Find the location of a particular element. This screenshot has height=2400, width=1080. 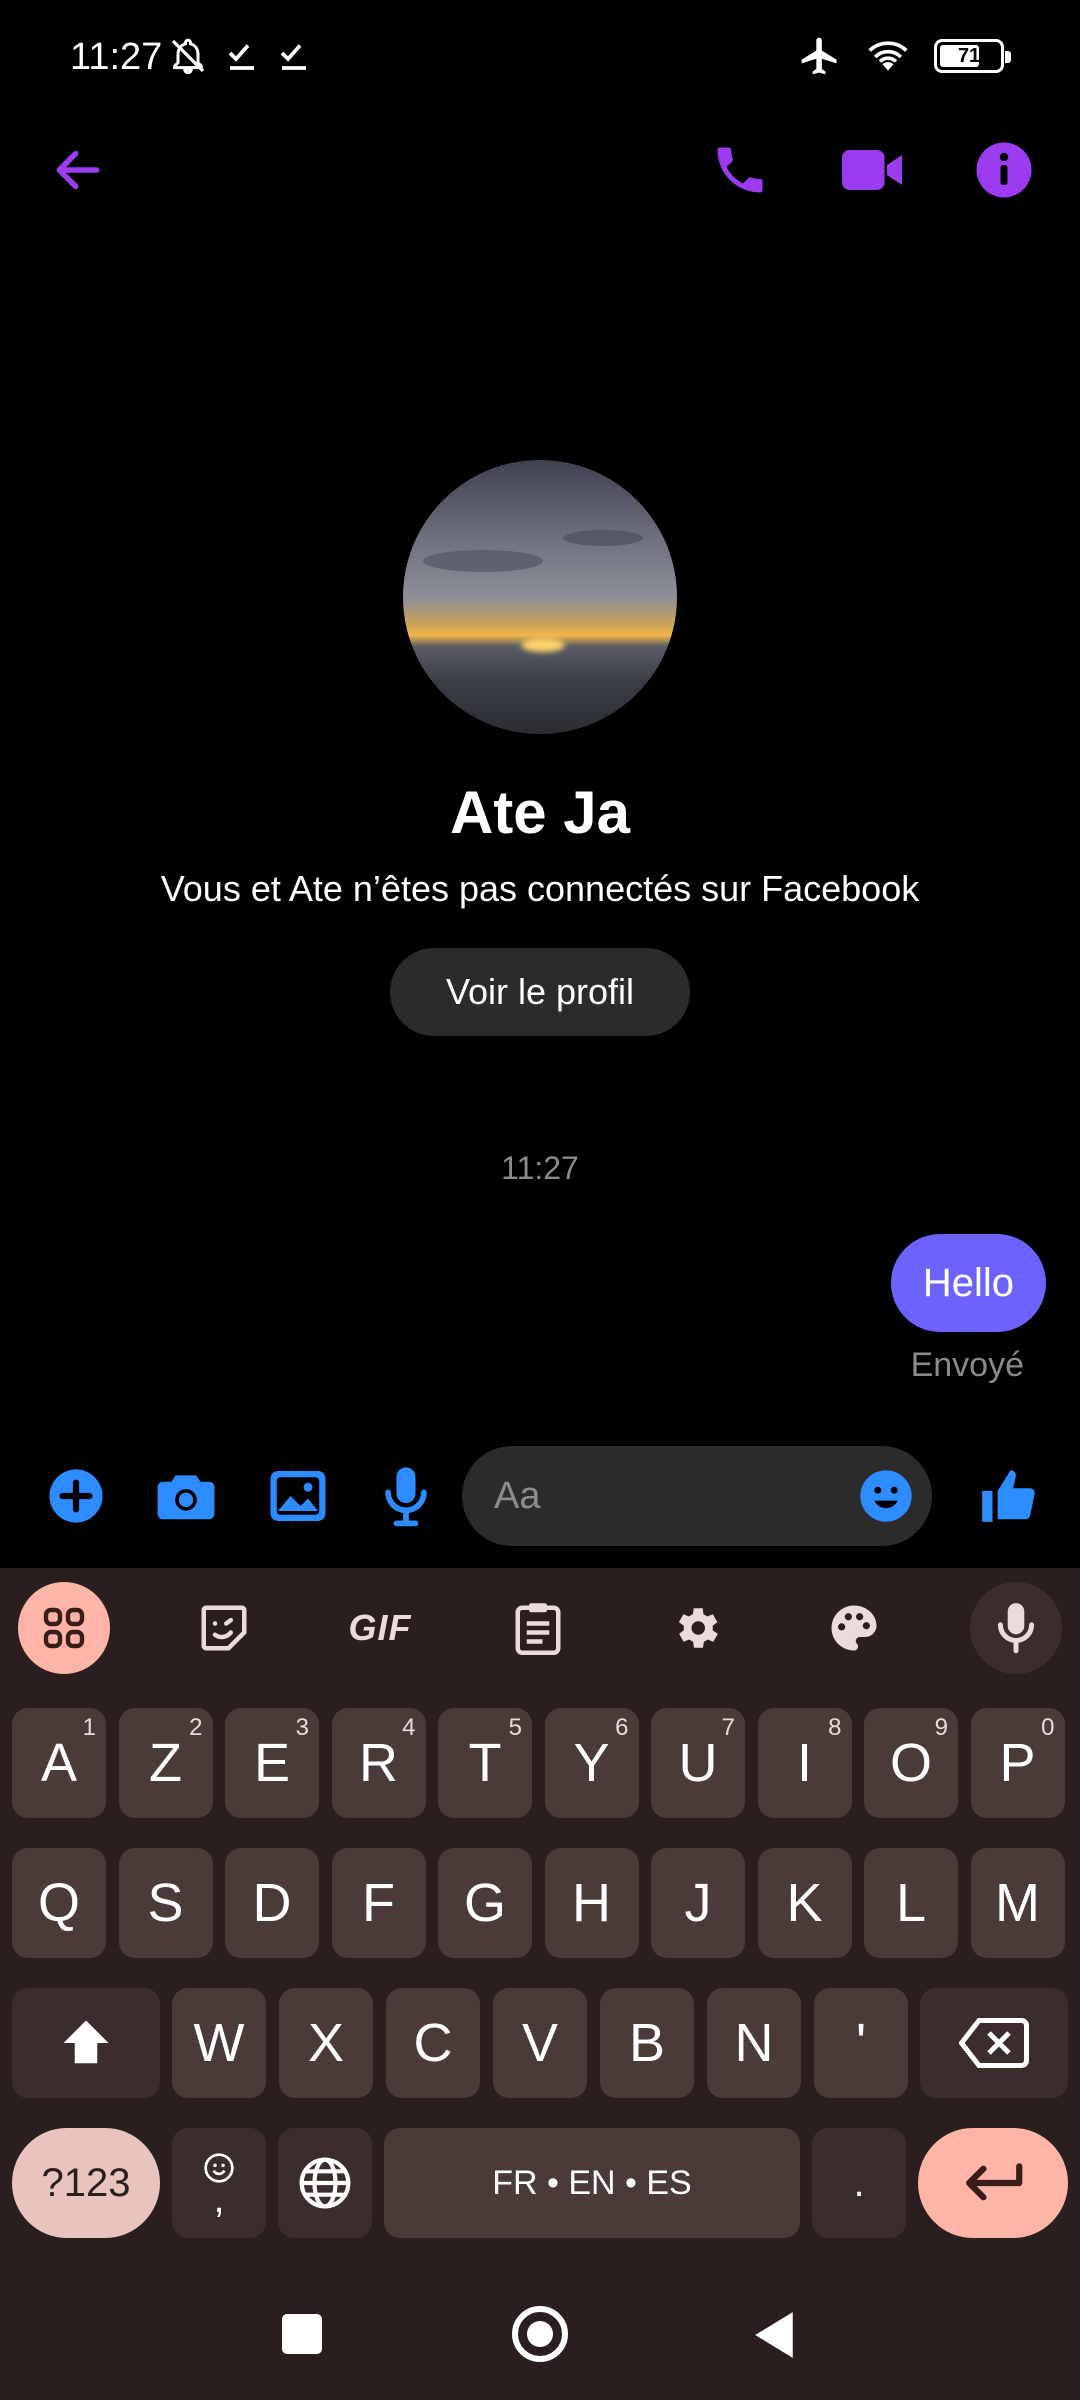

key-number-hint: 9 is located at coordinates (941, 1727).